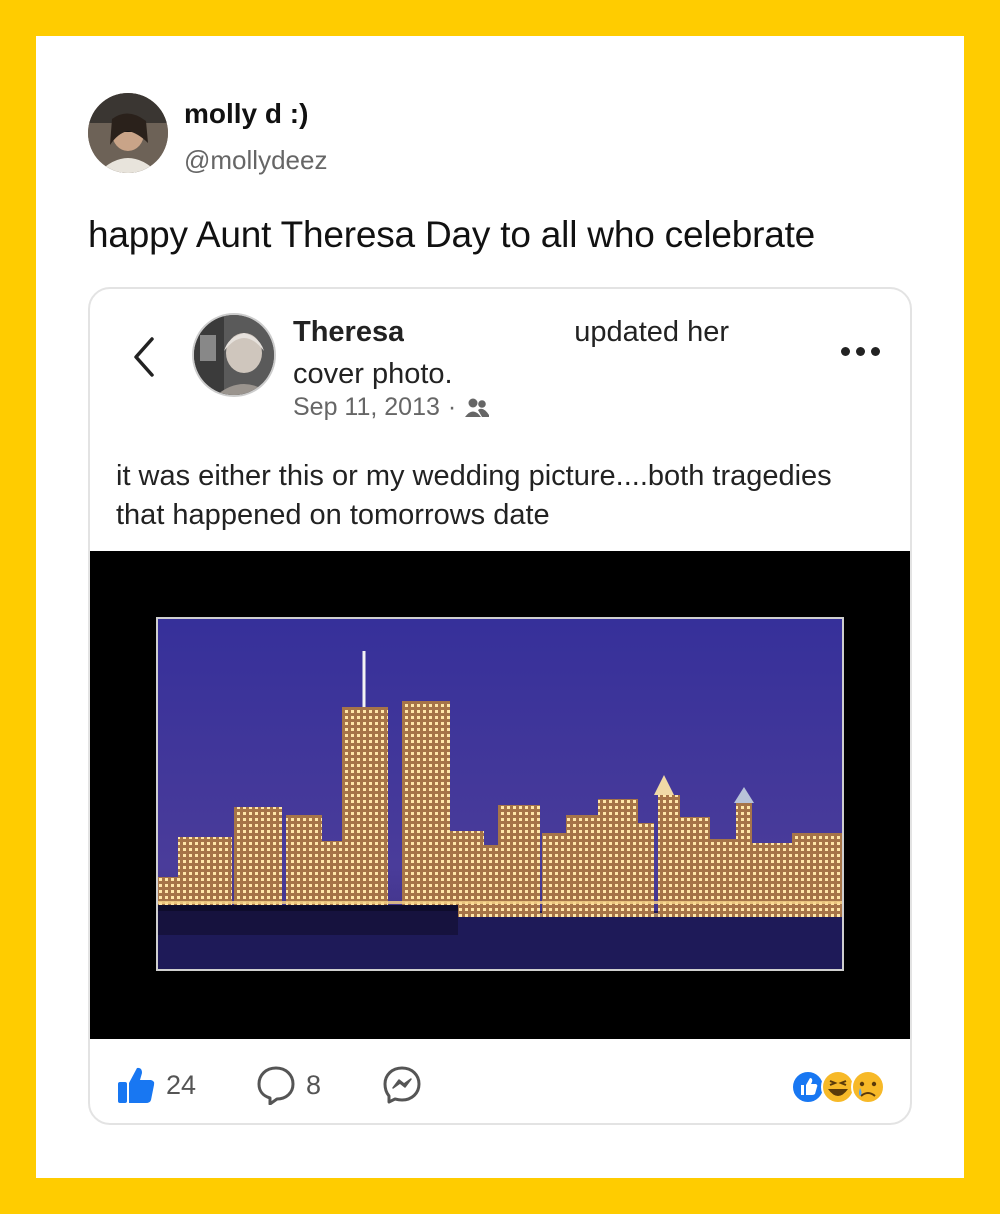 The image size is (1000, 1214). I want to click on tweet-author-handle: @mollydeez, so click(255, 160).